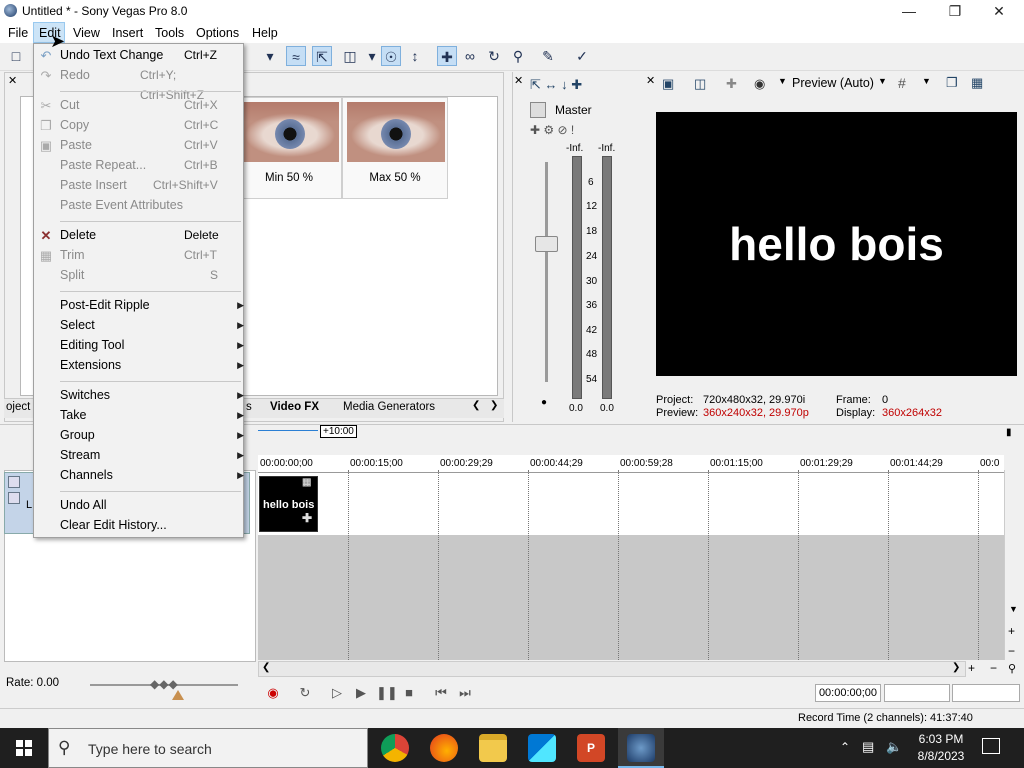  What do you see at coordinates (909, 11) in the screenshot?
I see `minimize-button: —` at bounding box center [909, 11].